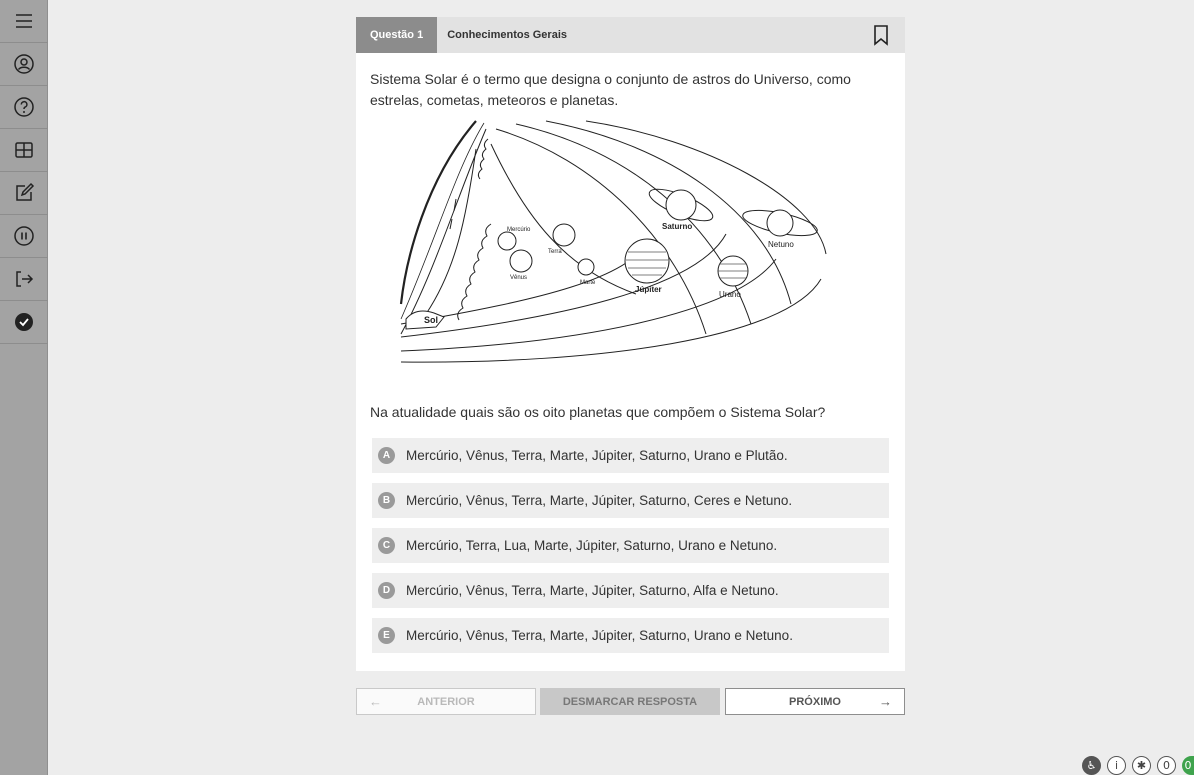 The image size is (1194, 775). I want to click on menu-button, so click(24, 21).